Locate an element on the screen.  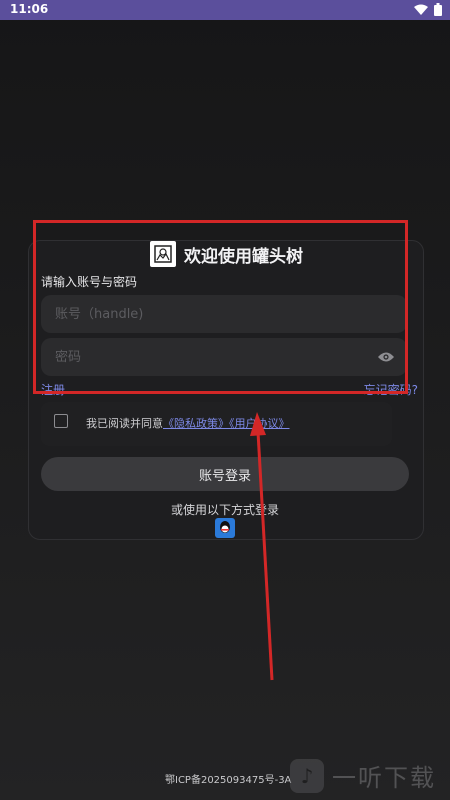
watermark-text: 一听下载 is located at coordinates (384, 778).